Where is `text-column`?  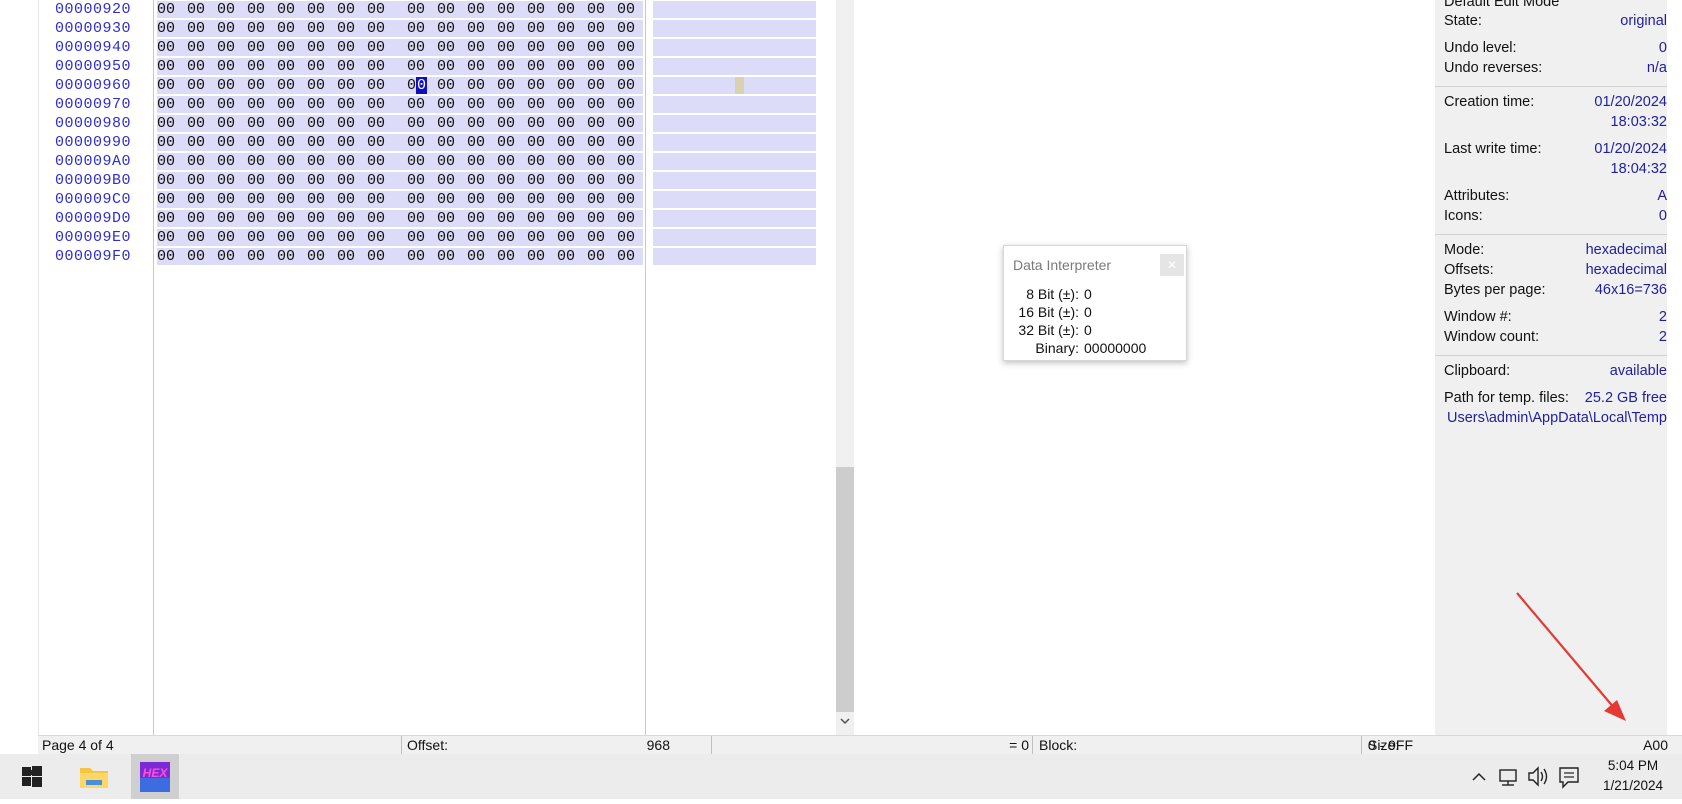
text-column is located at coordinates (734, 133).